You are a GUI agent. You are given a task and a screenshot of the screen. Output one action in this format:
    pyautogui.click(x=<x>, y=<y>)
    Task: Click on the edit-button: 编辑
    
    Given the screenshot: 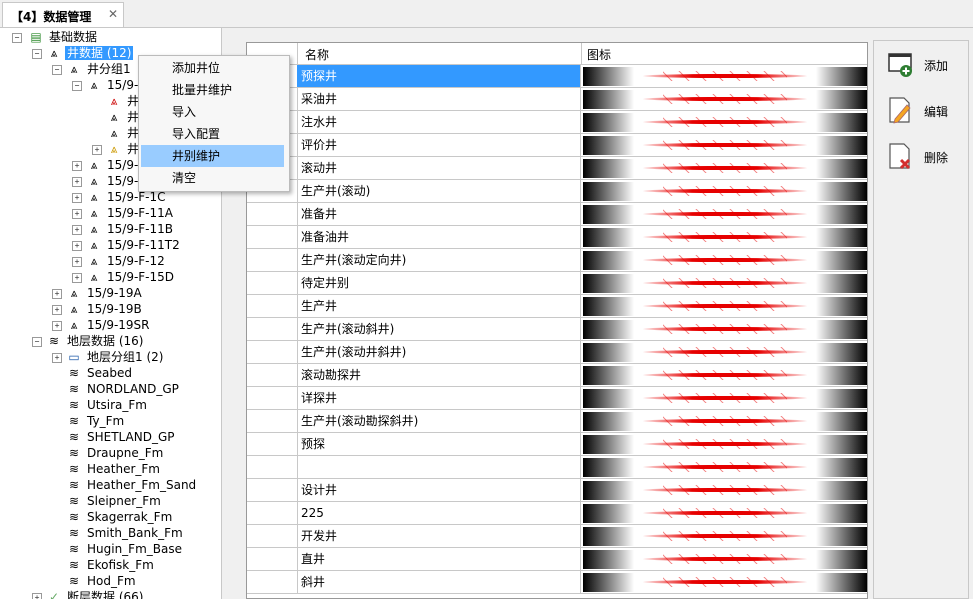 What is the action you would take?
    pyautogui.click(x=924, y=112)
    